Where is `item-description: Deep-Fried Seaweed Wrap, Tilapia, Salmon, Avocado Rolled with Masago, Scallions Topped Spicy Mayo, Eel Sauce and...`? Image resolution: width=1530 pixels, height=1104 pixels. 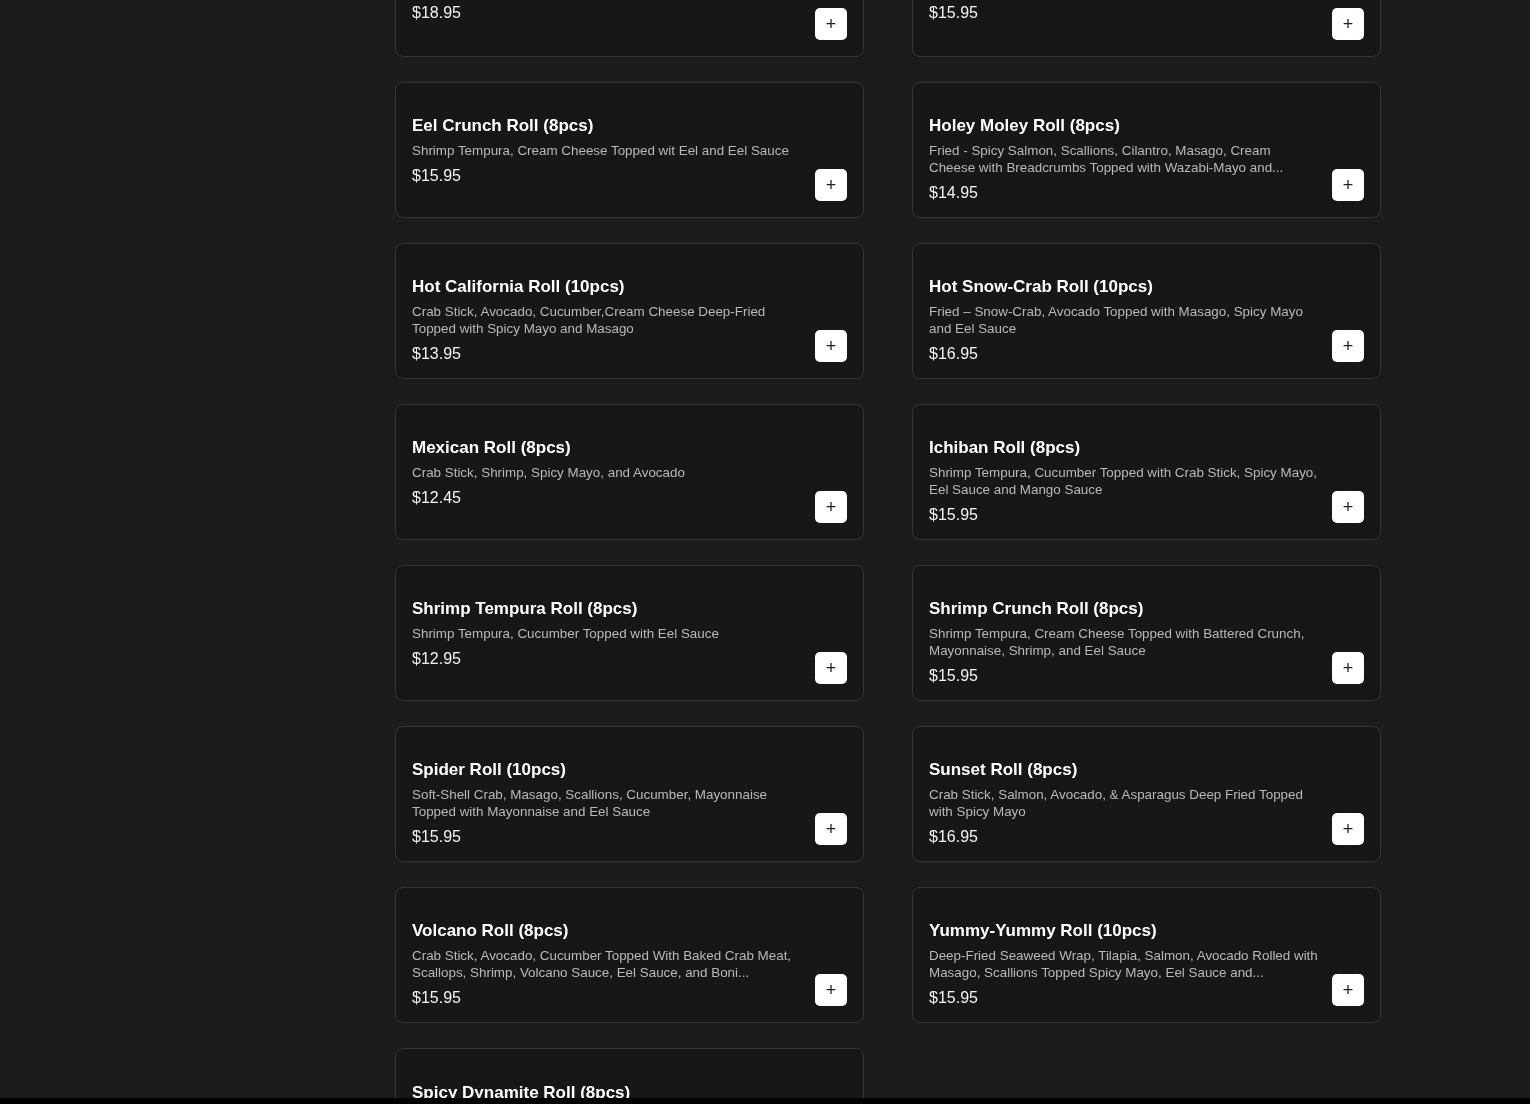
item-description: Deep-Fried Seaweed Wrap, Tilapia, Salmon, Avocado Rolled with Masago, Scallions Topped Spicy Mayo, Eel Sauce and... is located at coordinates (1124, 964).